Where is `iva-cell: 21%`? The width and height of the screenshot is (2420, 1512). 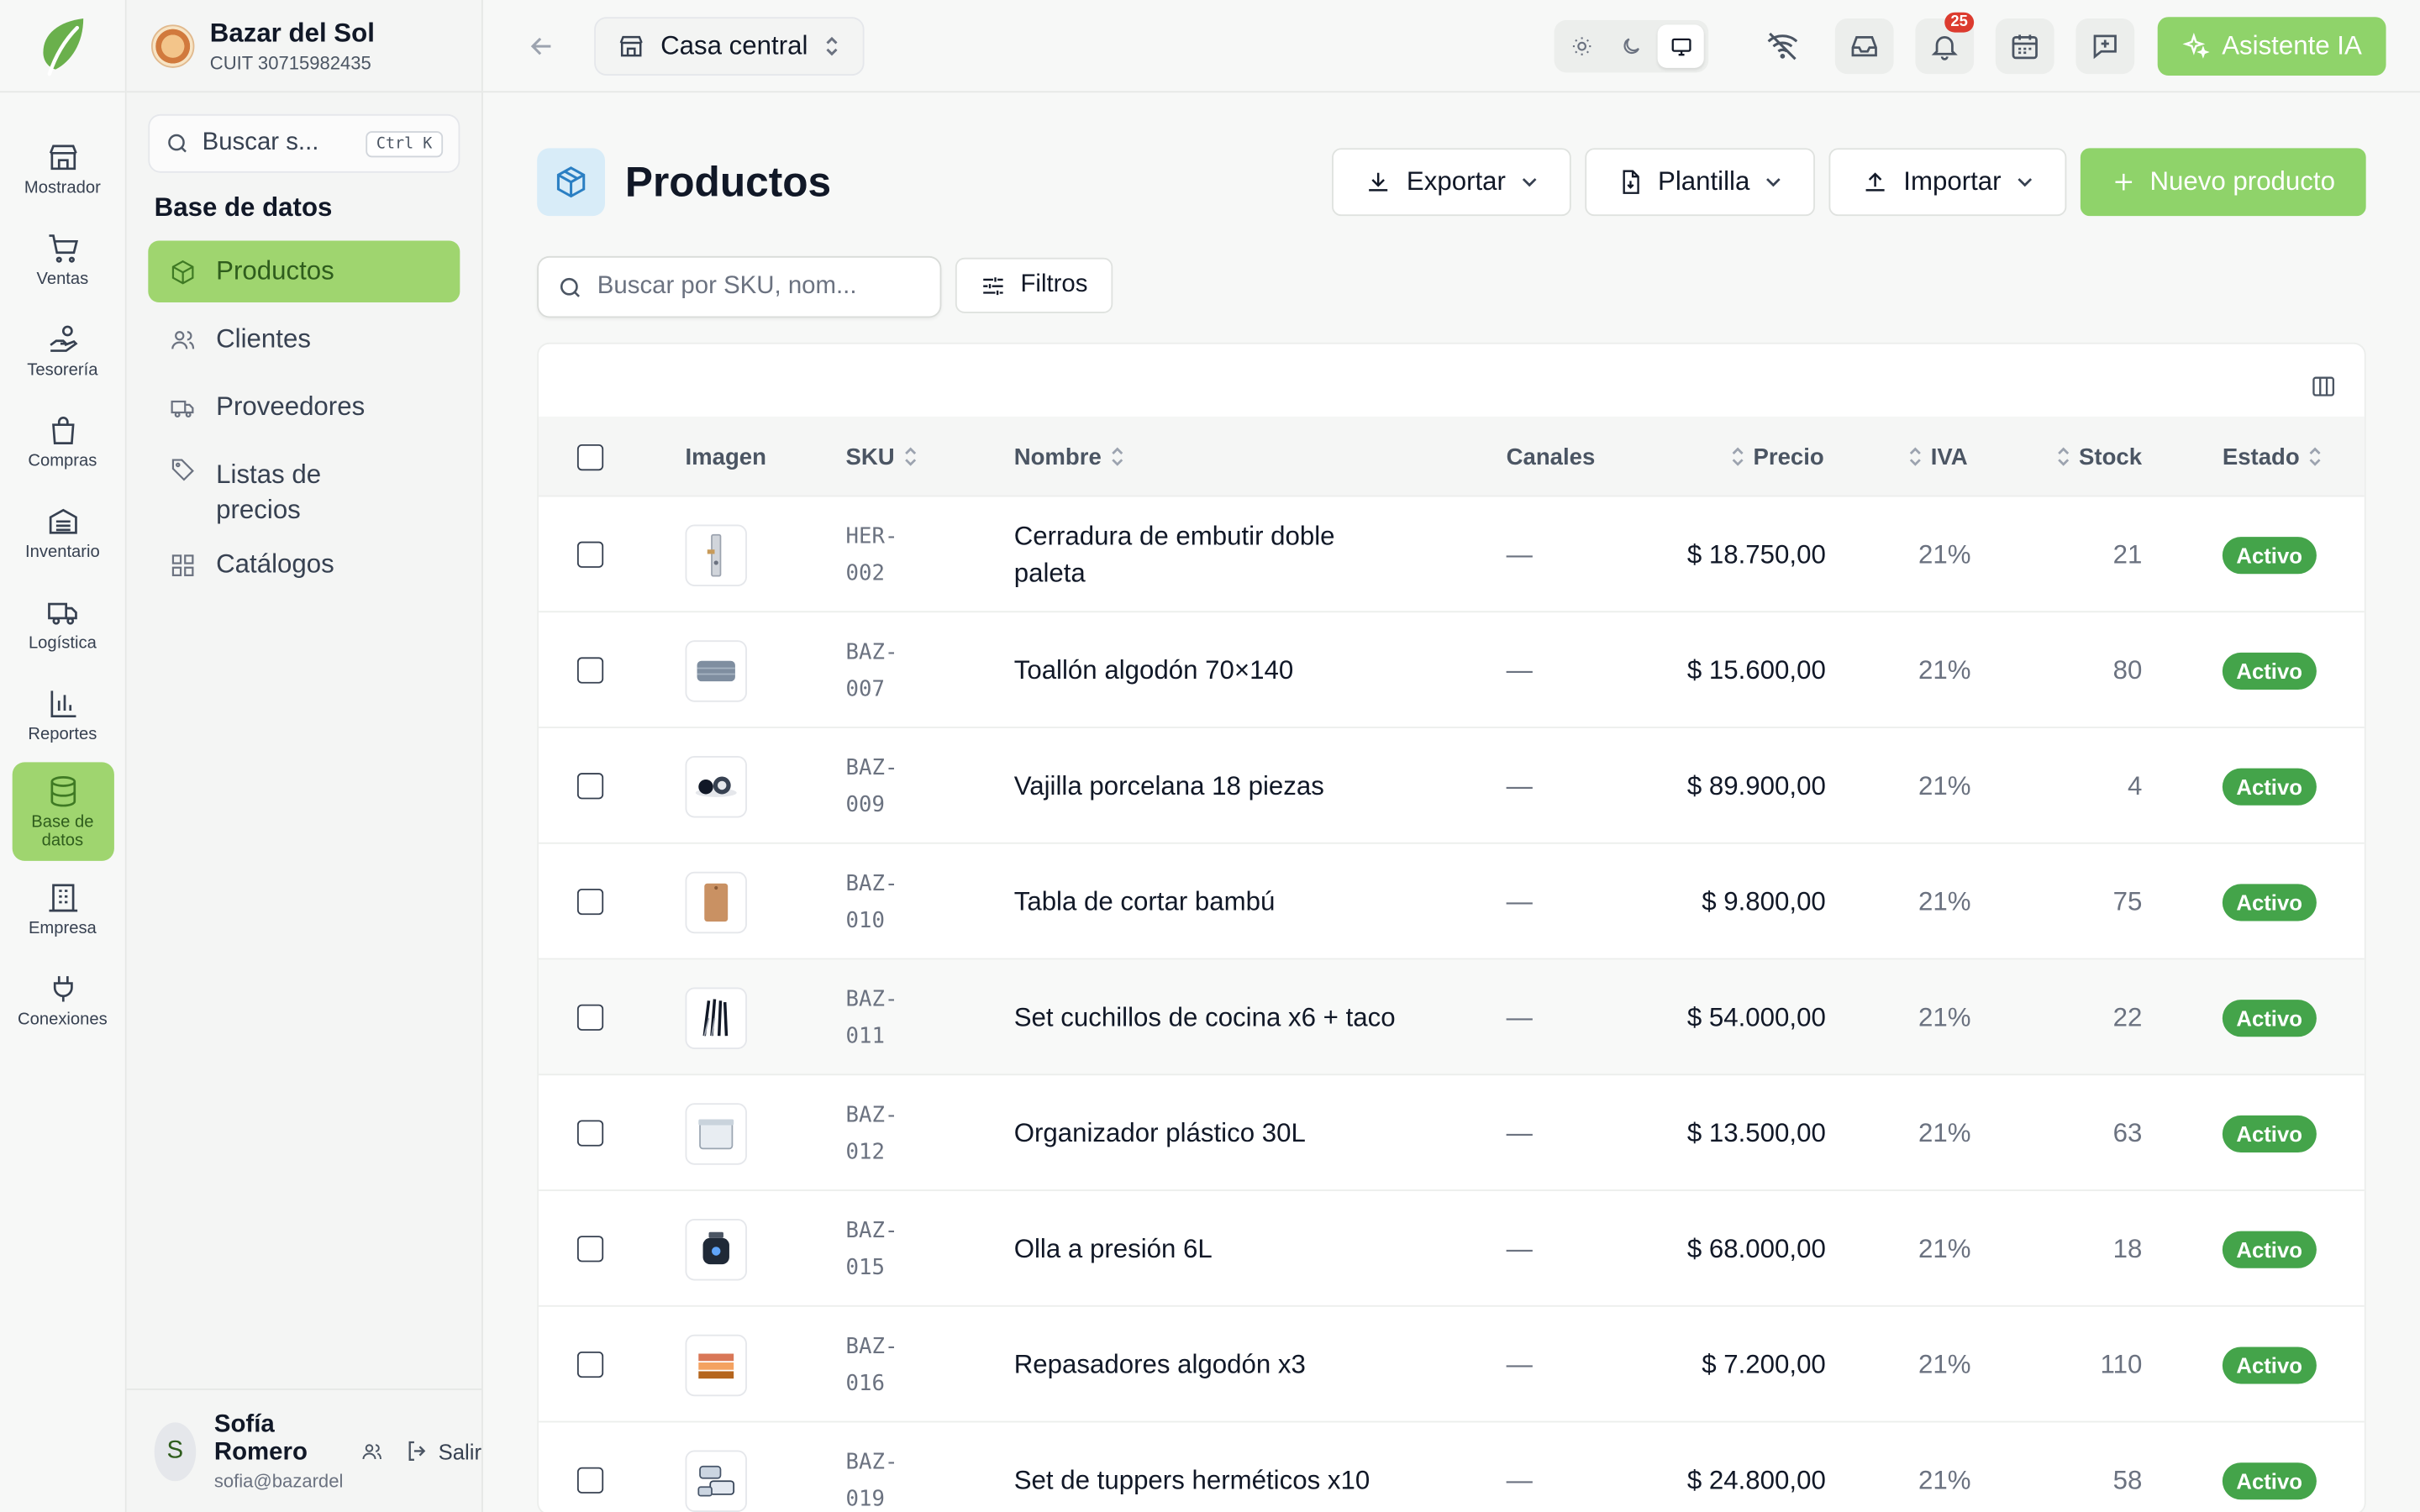
iva-cell: 21% is located at coordinates (1944, 1016).